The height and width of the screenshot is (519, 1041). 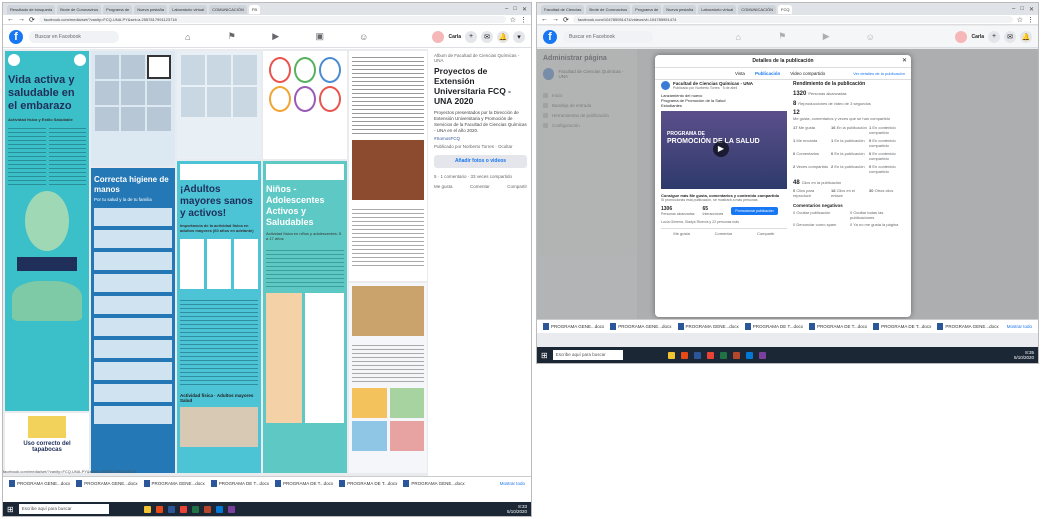 What do you see at coordinates (480, 138) in the screenshot?
I see `album-hashtag: #SomosFCQ` at bounding box center [480, 138].